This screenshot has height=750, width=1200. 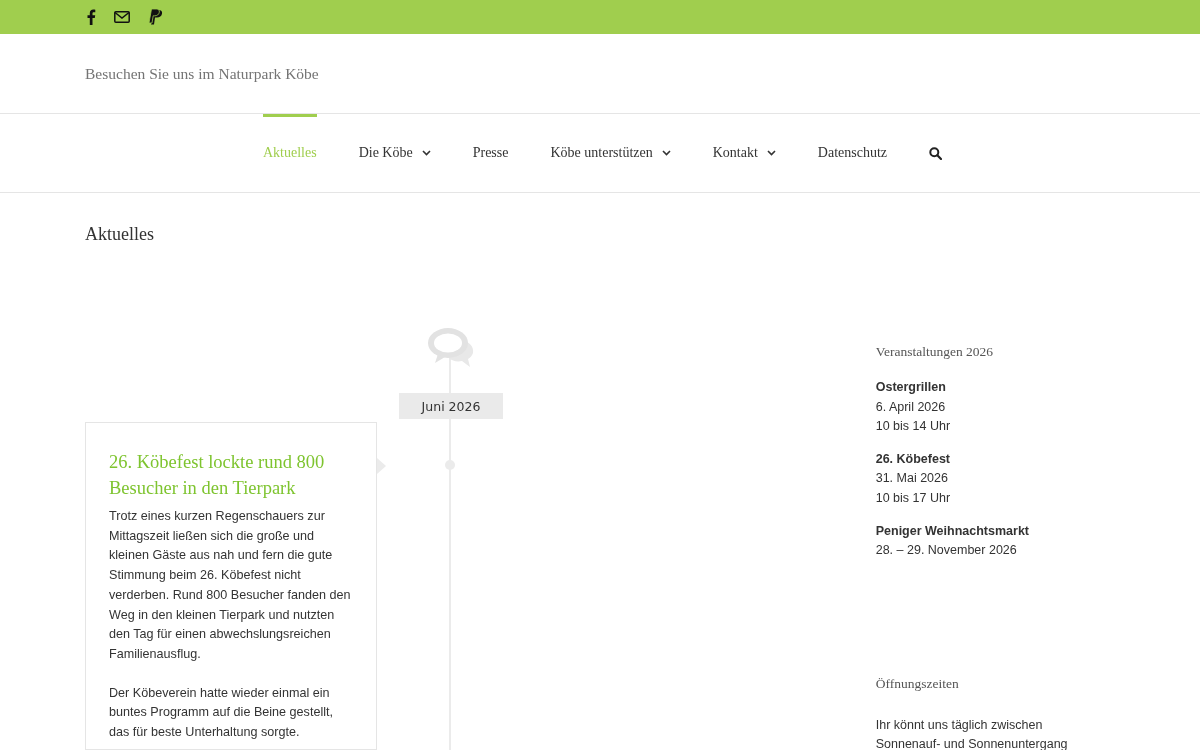 What do you see at coordinates (913, 427) in the screenshot?
I see `event-detail: 10 bis 14 Uhr` at bounding box center [913, 427].